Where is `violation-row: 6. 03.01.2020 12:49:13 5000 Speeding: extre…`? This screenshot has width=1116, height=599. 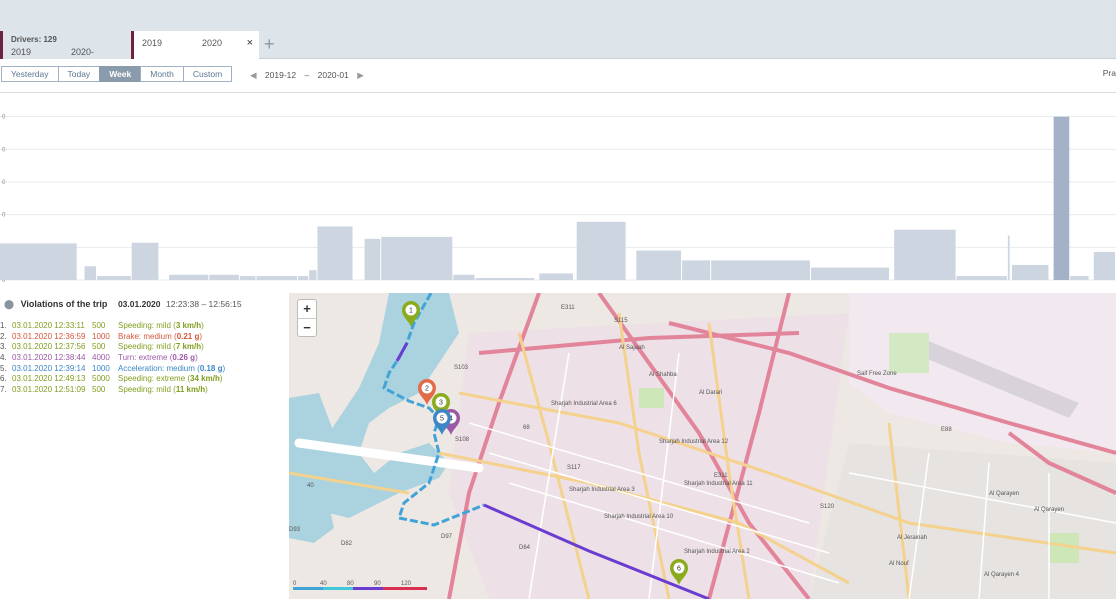 violation-row: 6. 03.01.2020 12:49:13 5000 Speeding: extre… is located at coordinates (144, 379).